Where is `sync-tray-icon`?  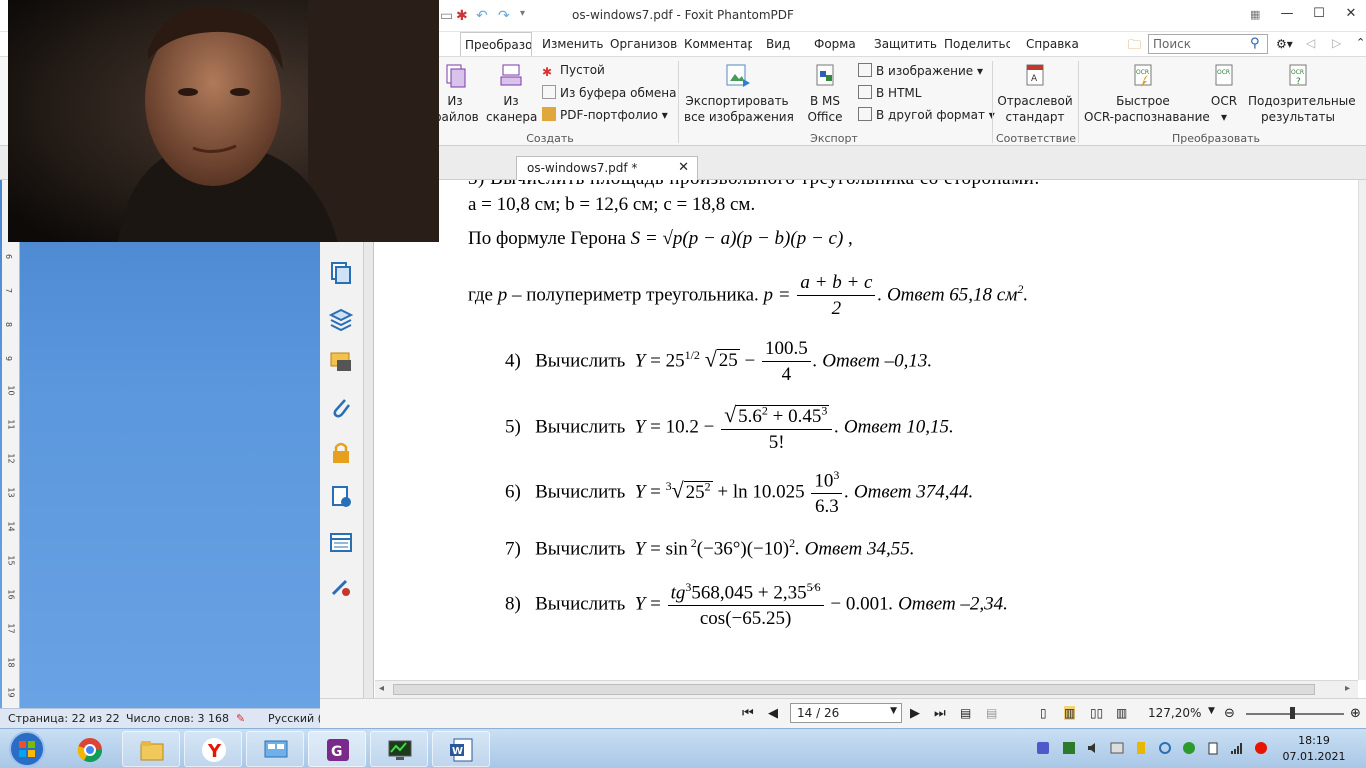
sync-tray-icon is located at coordinates (1165, 748).